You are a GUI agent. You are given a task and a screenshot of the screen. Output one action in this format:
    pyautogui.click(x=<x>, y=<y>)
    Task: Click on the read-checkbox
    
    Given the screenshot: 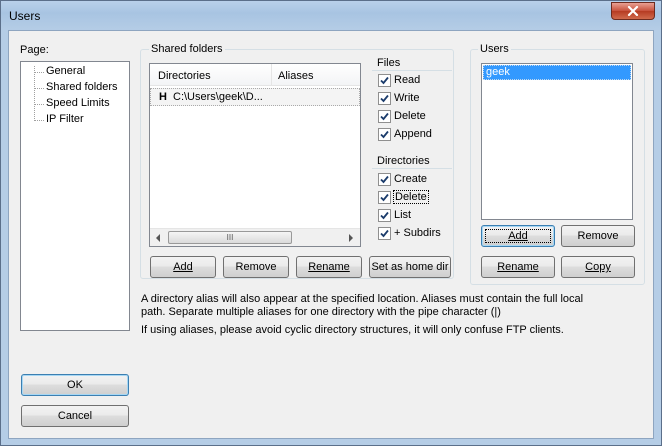 What is the action you would take?
    pyautogui.click(x=384, y=80)
    